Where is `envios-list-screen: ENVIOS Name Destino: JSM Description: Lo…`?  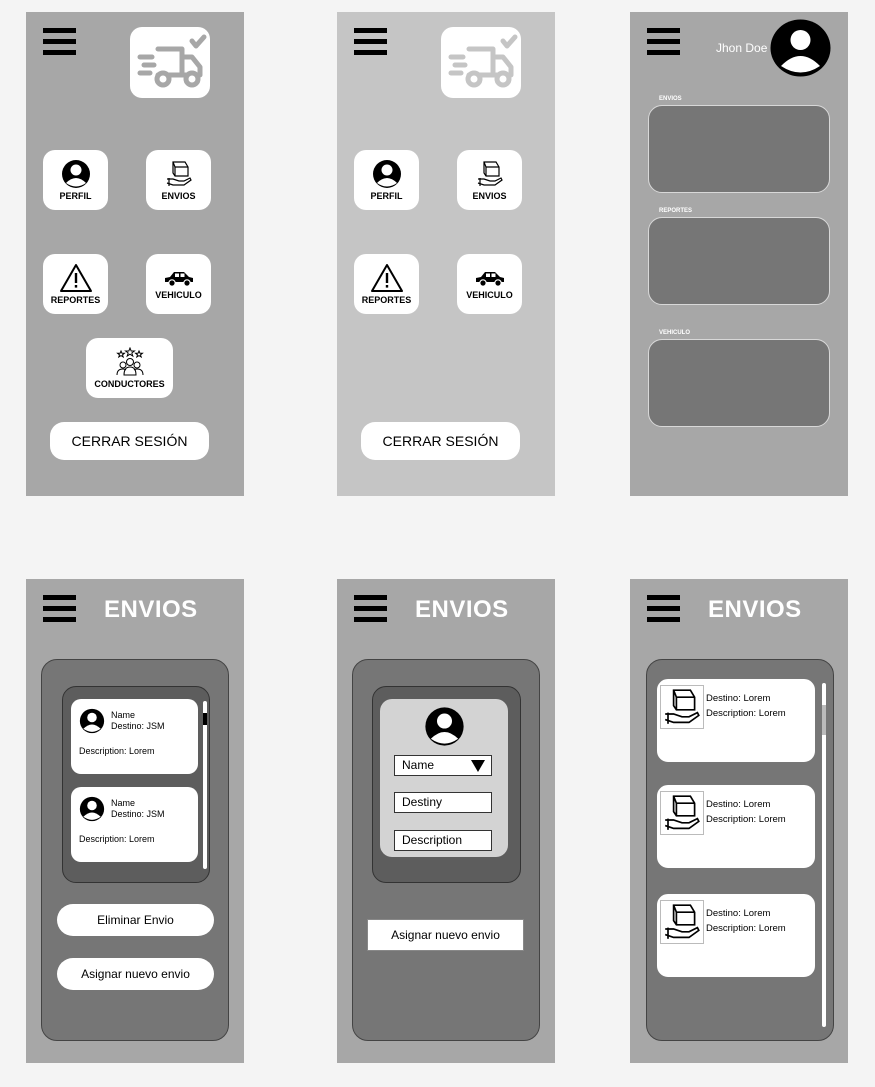
envios-list-screen: ENVIOS Name Destino: JSM Description: Lo… is located at coordinates (135, 821).